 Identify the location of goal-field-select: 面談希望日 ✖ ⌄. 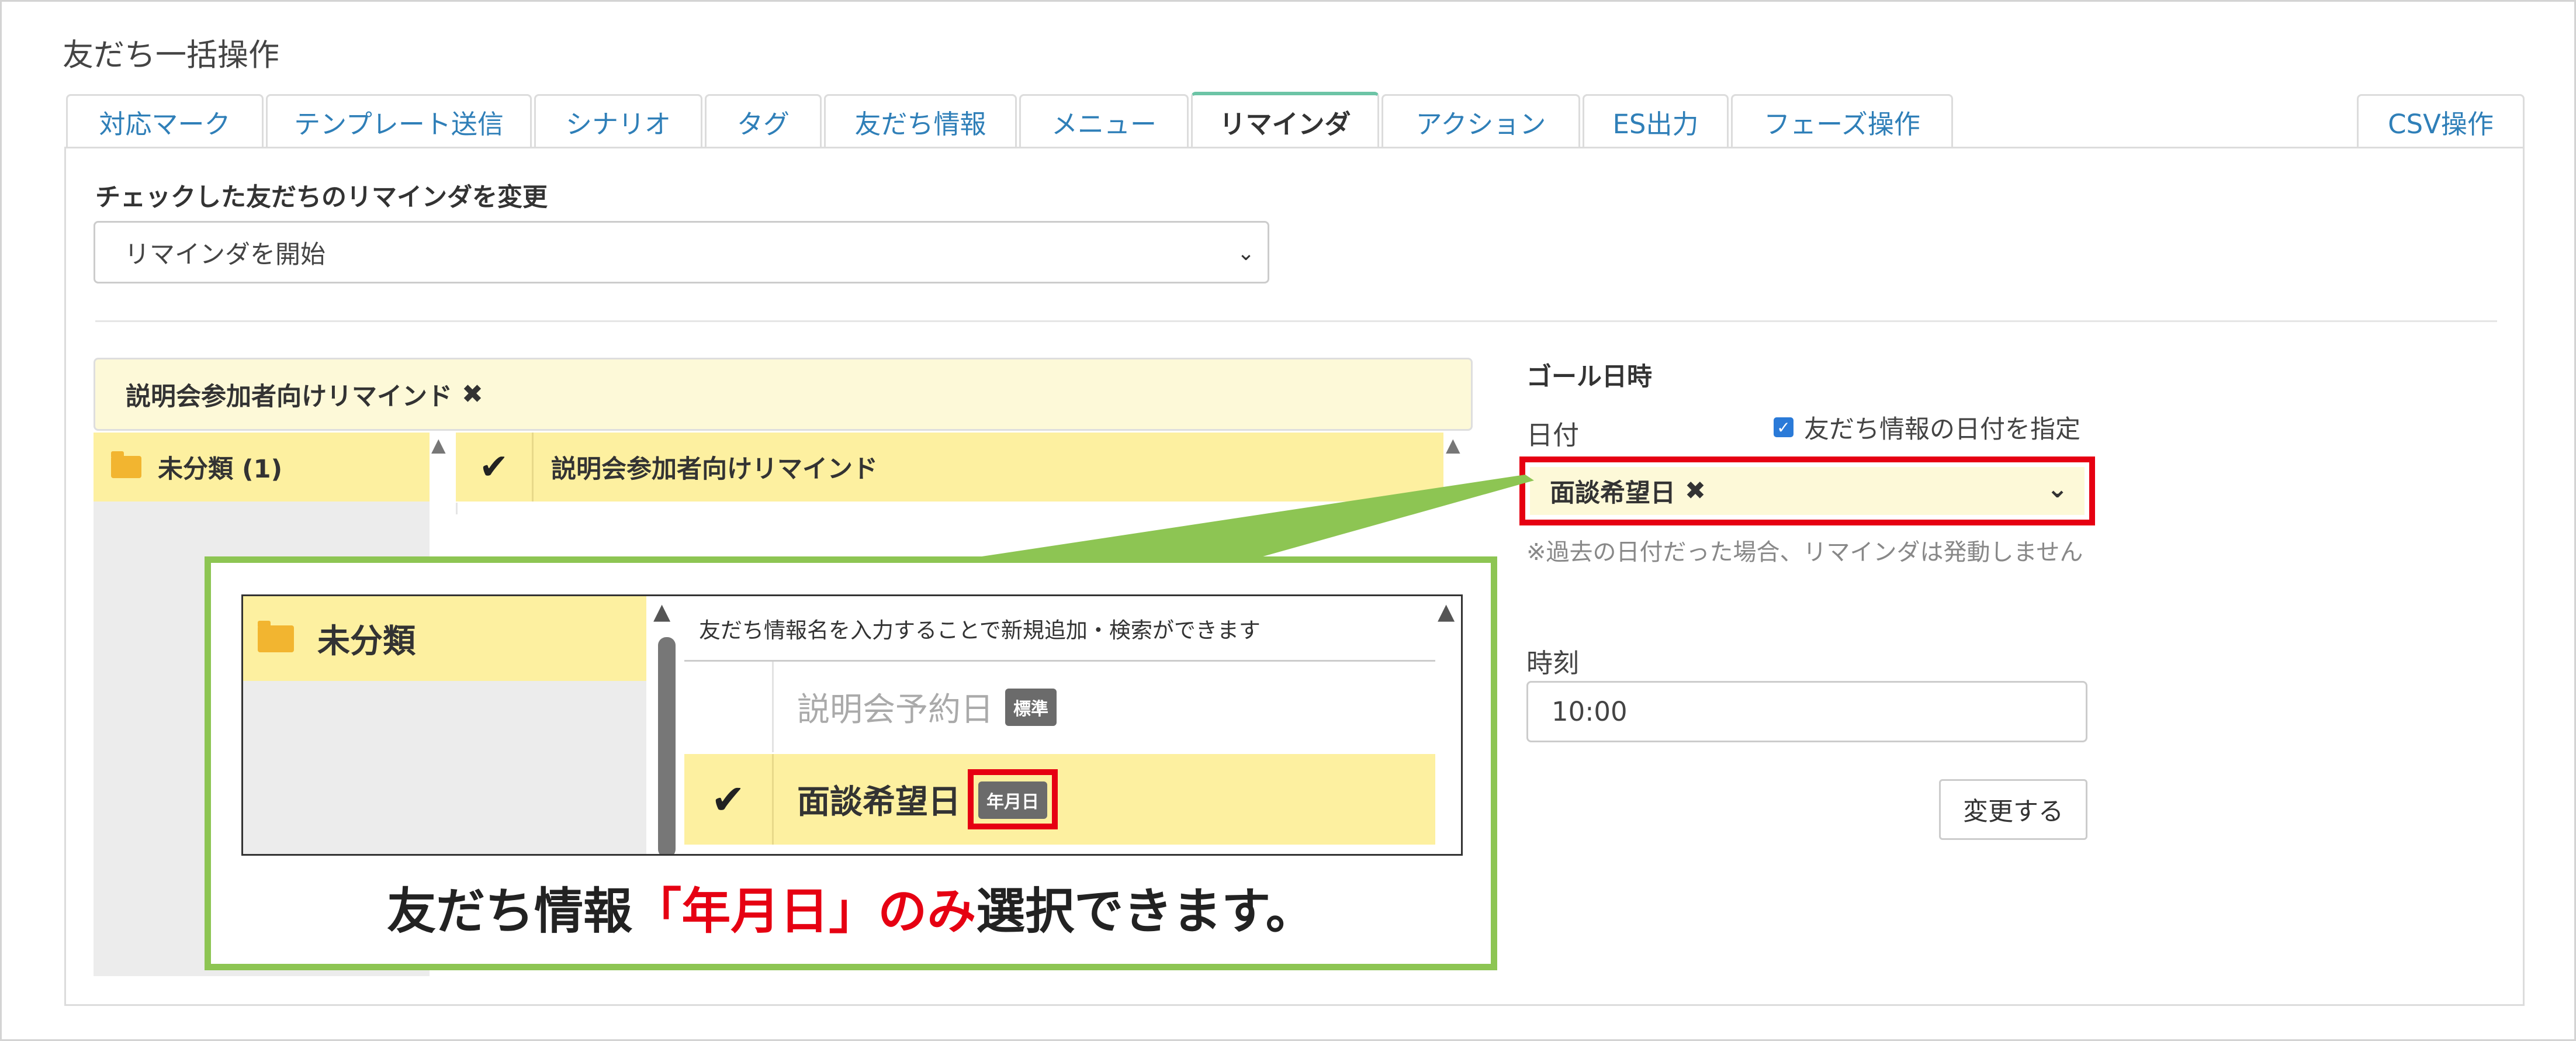
(1807, 491).